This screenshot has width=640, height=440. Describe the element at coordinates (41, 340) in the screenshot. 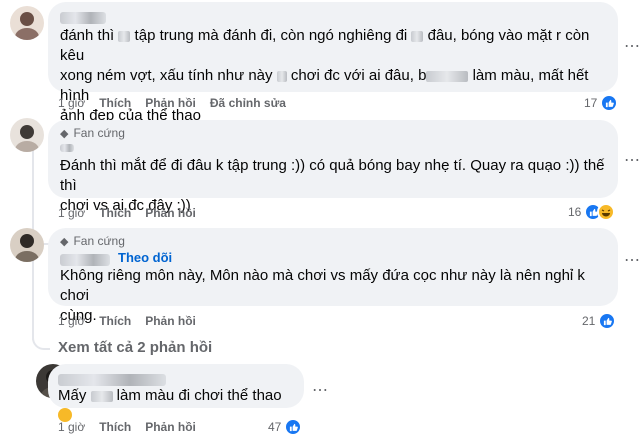

I see `thread-connector` at that location.